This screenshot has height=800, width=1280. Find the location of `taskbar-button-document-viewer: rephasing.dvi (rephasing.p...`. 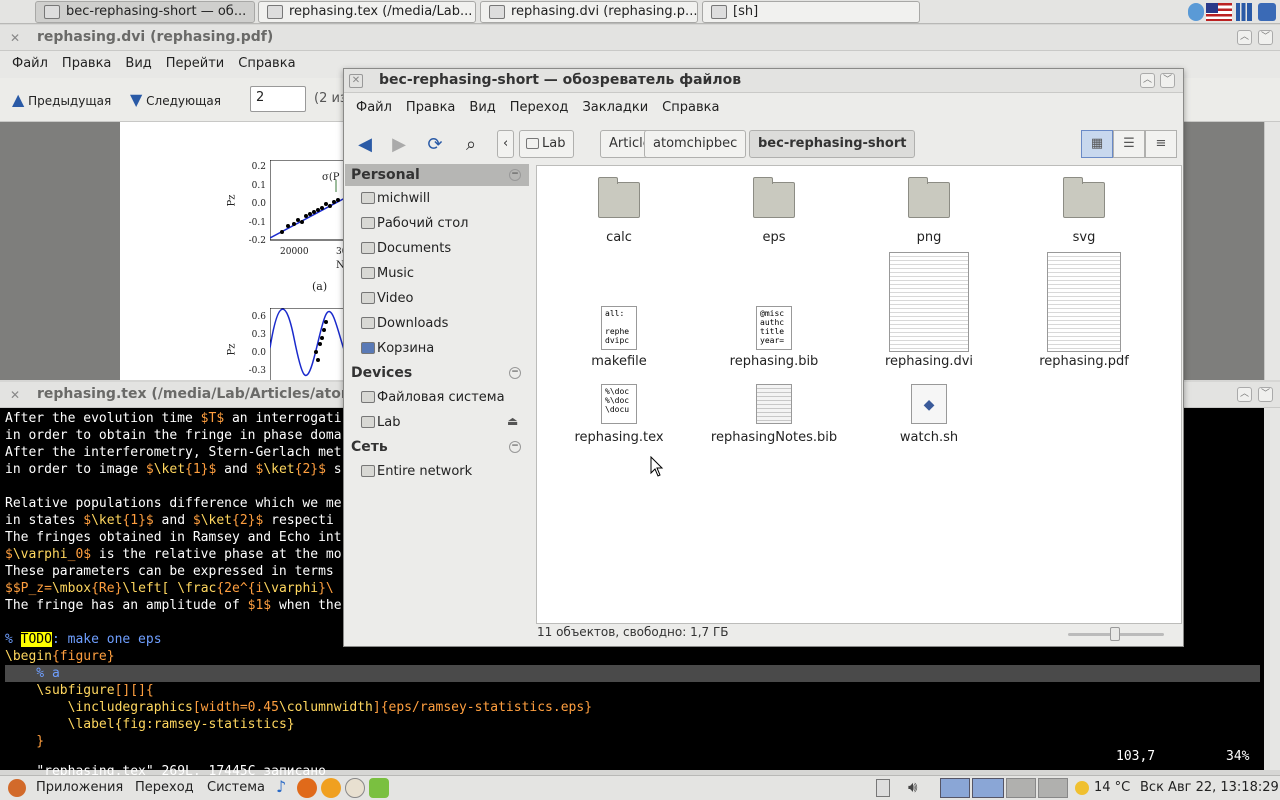

taskbar-button-document-viewer: rephasing.dvi (rephasing.p... is located at coordinates (589, 12).